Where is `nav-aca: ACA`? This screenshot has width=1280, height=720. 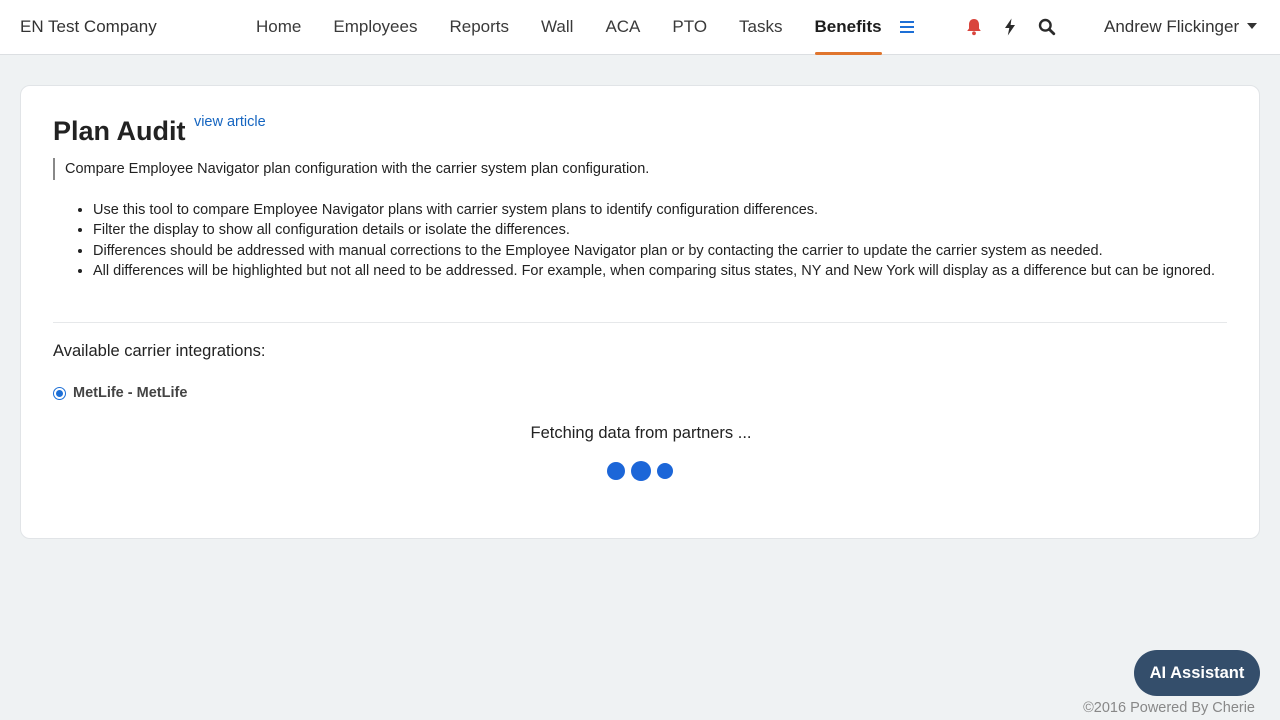
nav-aca: ACA is located at coordinates (622, 27).